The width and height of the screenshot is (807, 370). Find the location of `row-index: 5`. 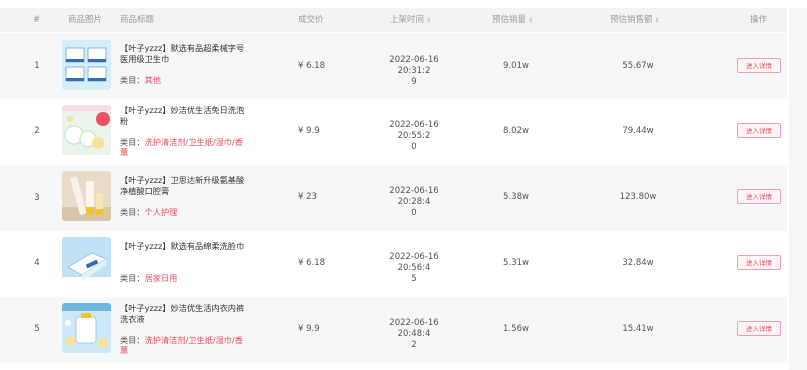

row-index: 5 is located at coordinates (37, 329).